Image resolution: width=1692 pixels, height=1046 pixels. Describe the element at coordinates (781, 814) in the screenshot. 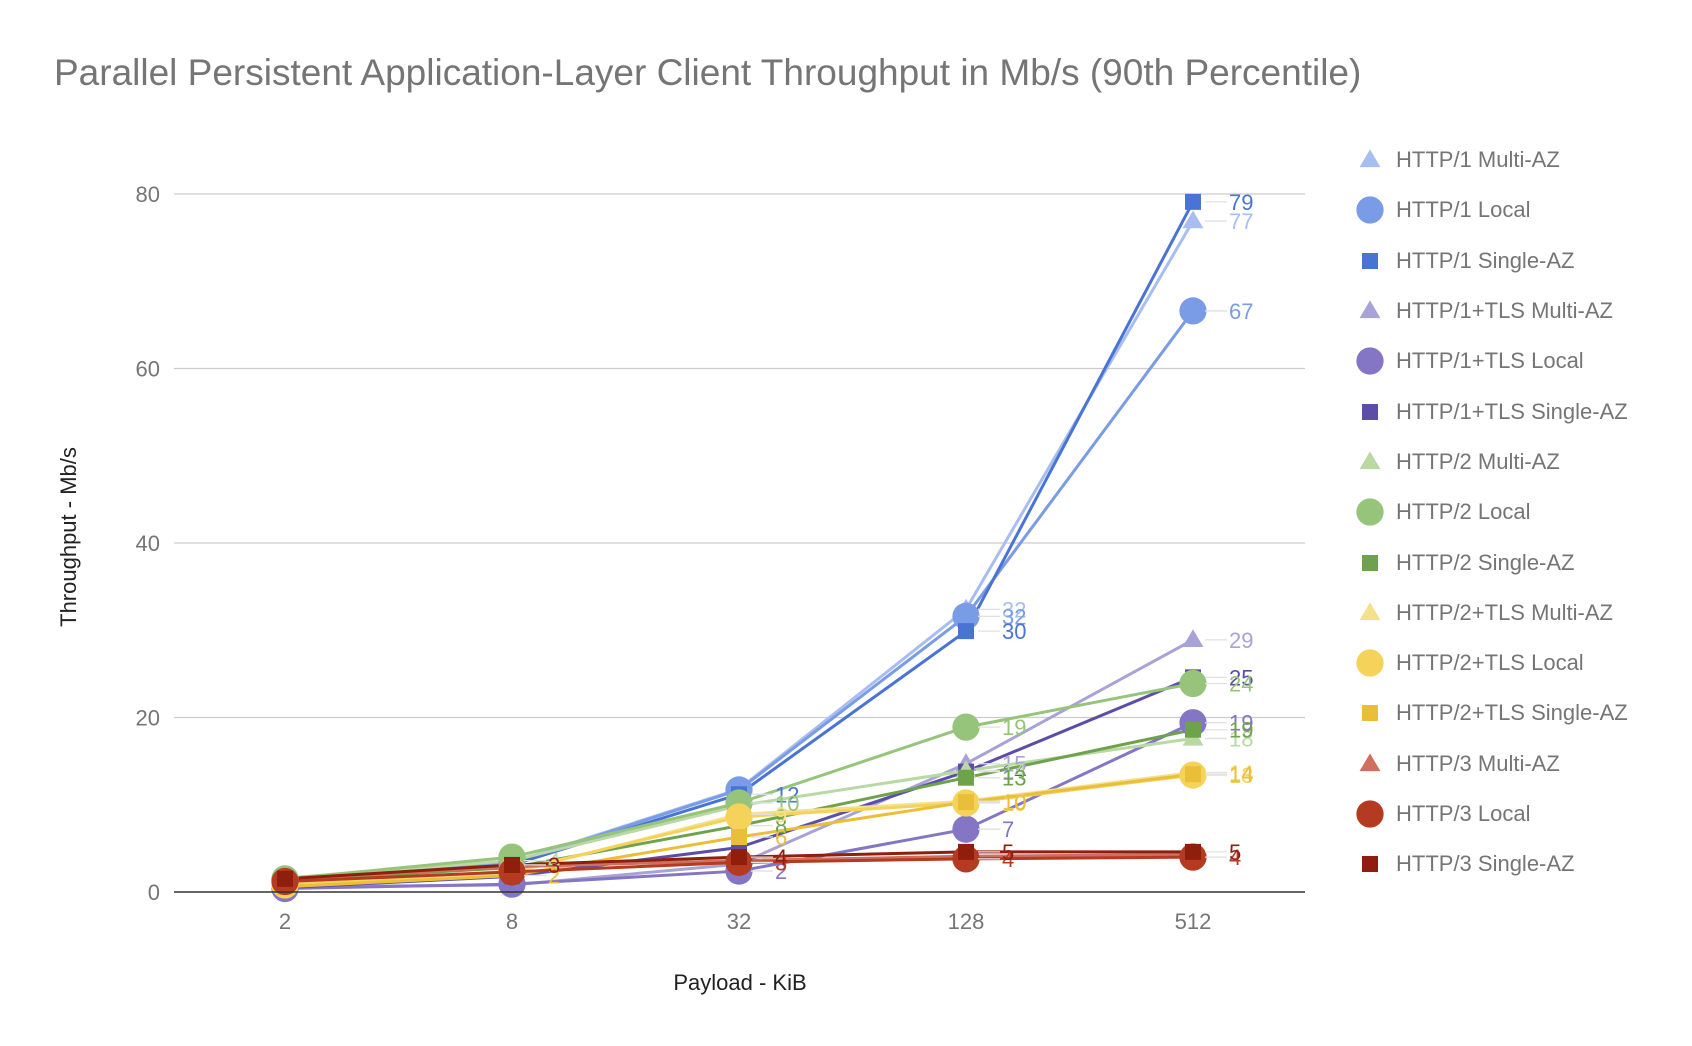

I see `data-label: 9` at that location.